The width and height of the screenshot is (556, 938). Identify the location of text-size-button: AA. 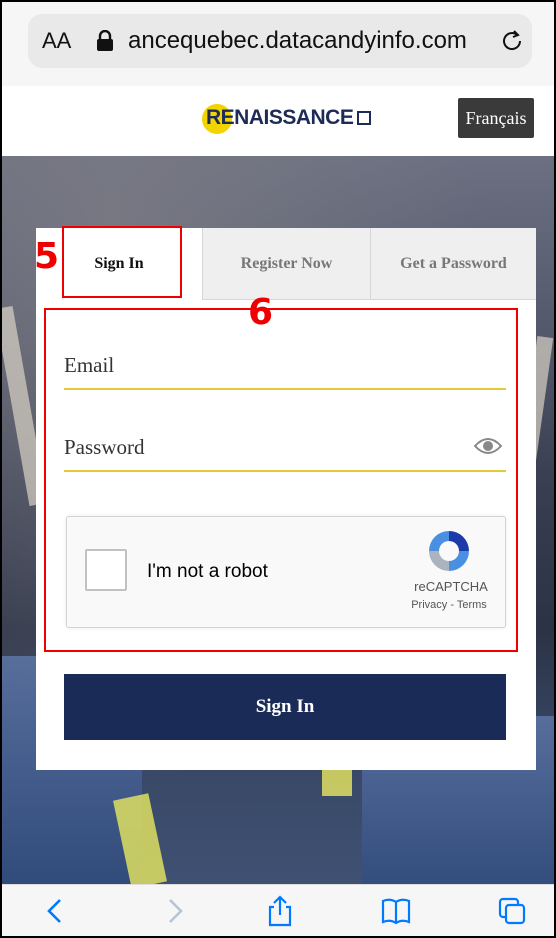
(56, 41).